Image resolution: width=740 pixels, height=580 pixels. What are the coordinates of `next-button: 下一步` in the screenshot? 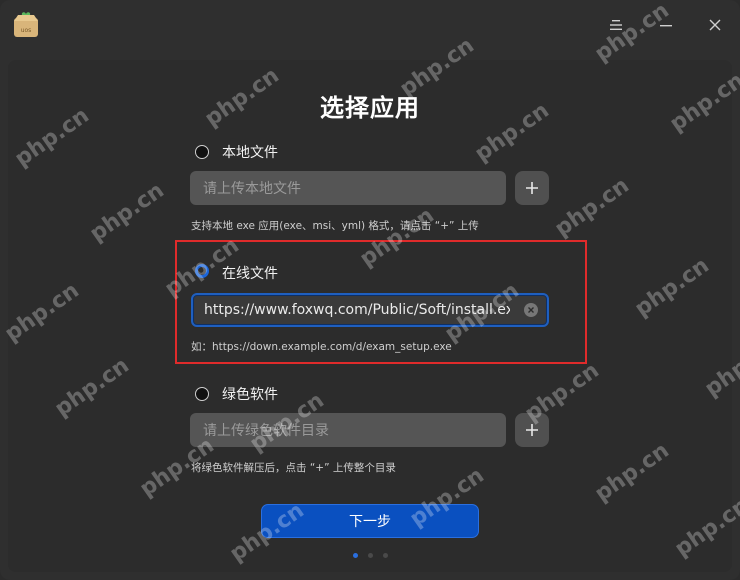 It's located at (370, 521).